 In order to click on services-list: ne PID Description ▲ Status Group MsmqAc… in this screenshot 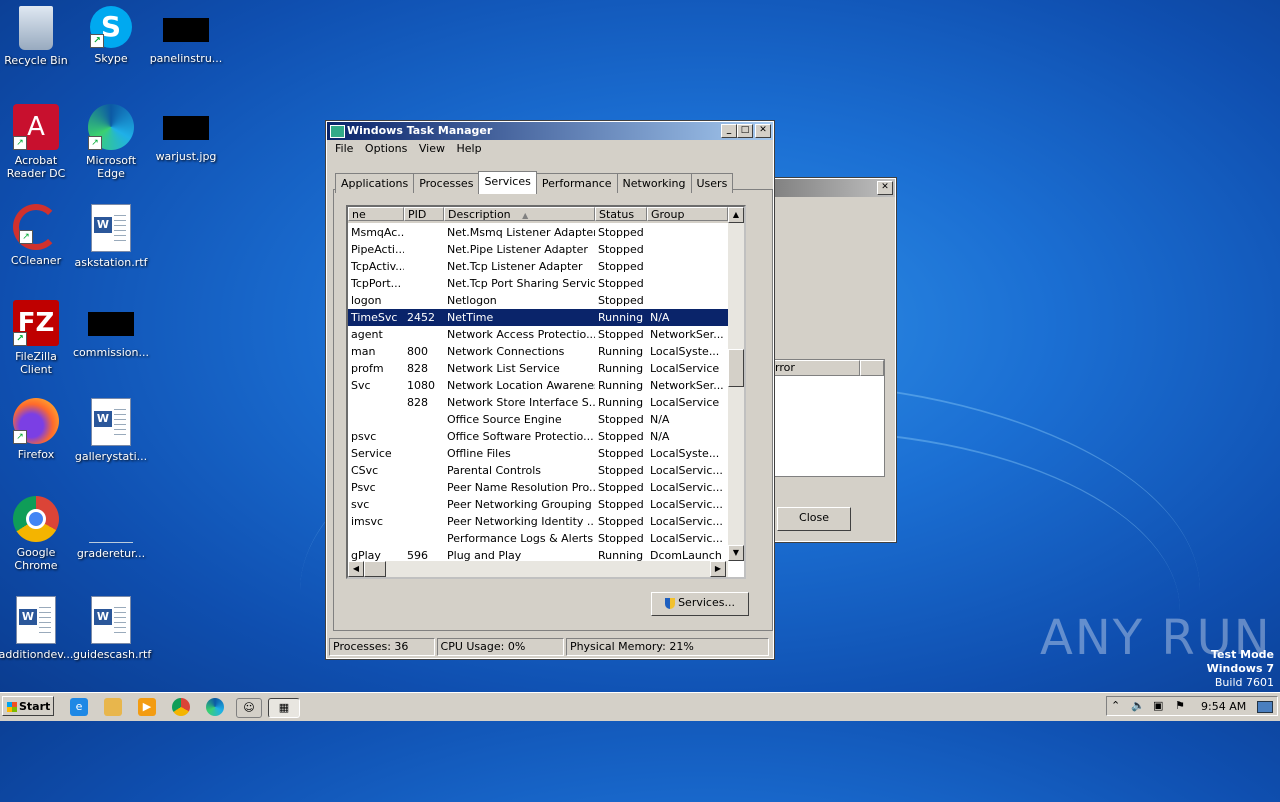, I will do `click(546, 392)`.